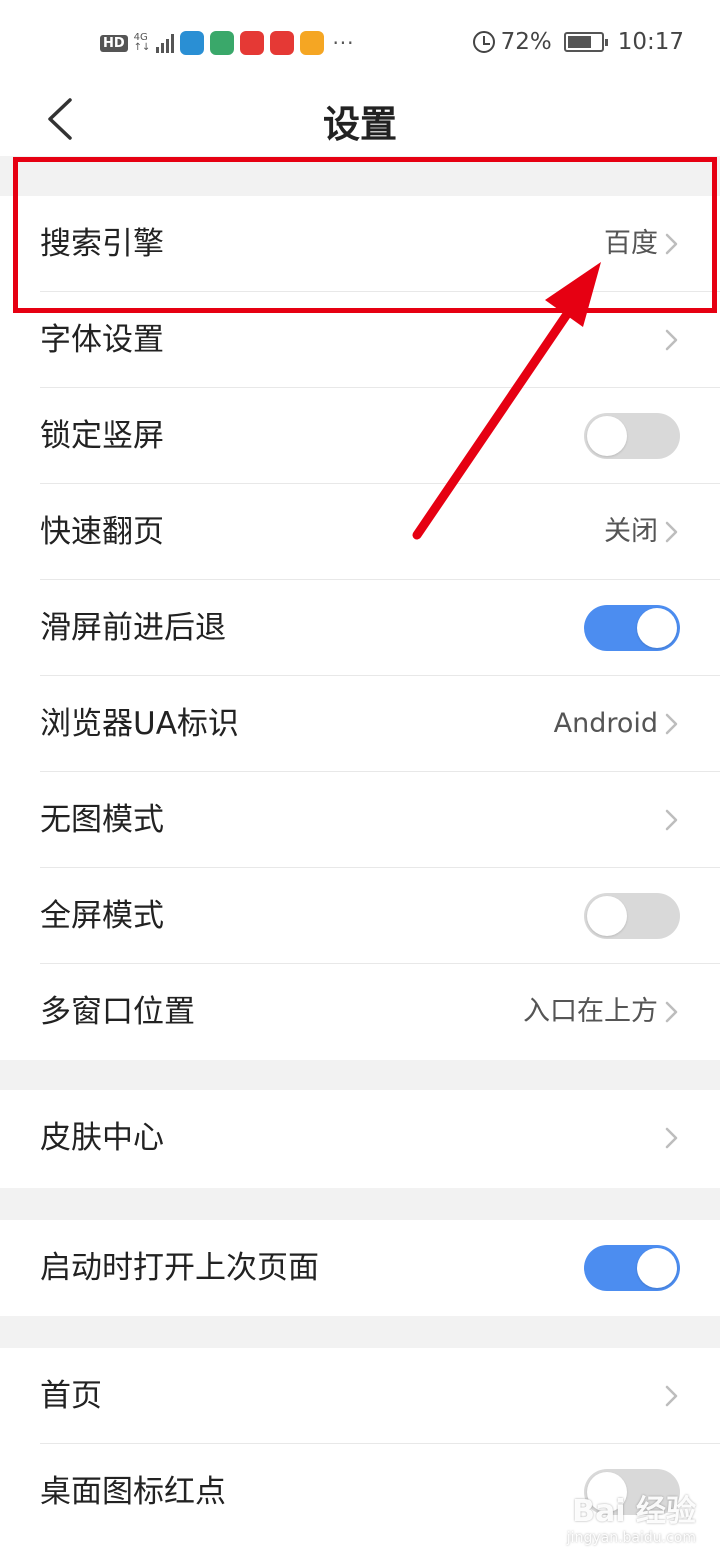  Describe the element at coordinates (102, 532) in the screenshot. I see `settings-row-label: 快速翻页` at that location.